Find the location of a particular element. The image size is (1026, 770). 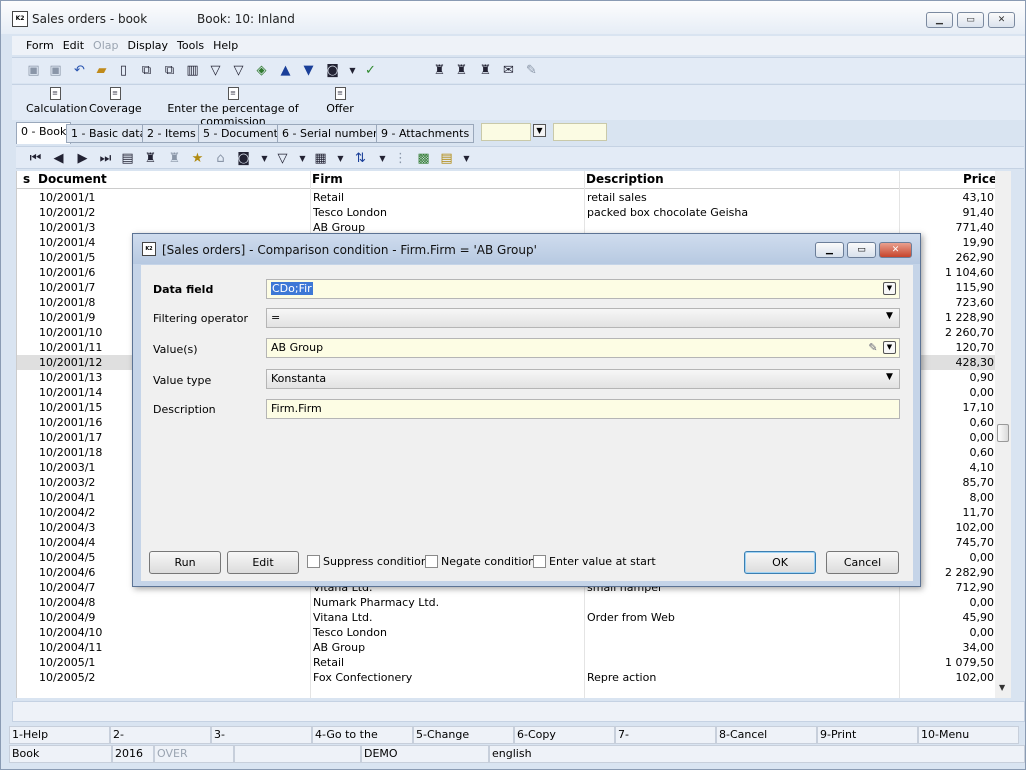

vertical-scrollbar: ▼ is located at coordinates (1003, 434).